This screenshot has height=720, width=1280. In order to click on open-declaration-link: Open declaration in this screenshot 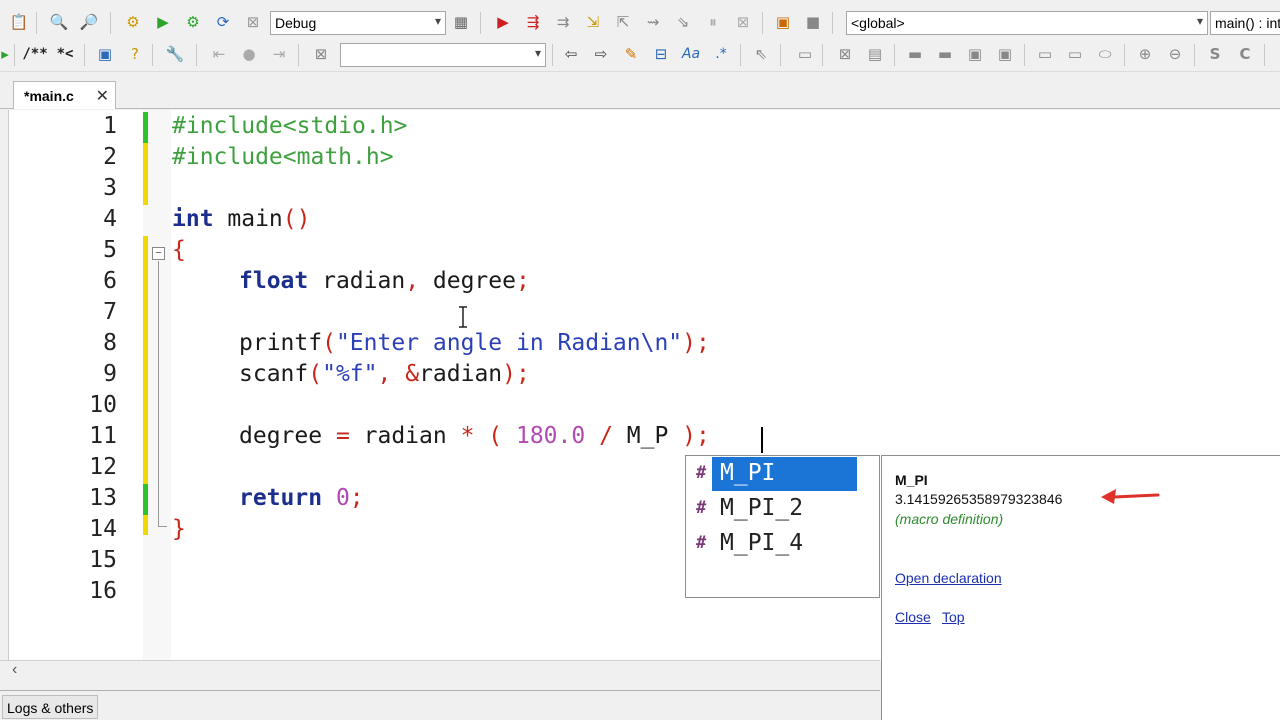, I will do `click(948, 578)`.